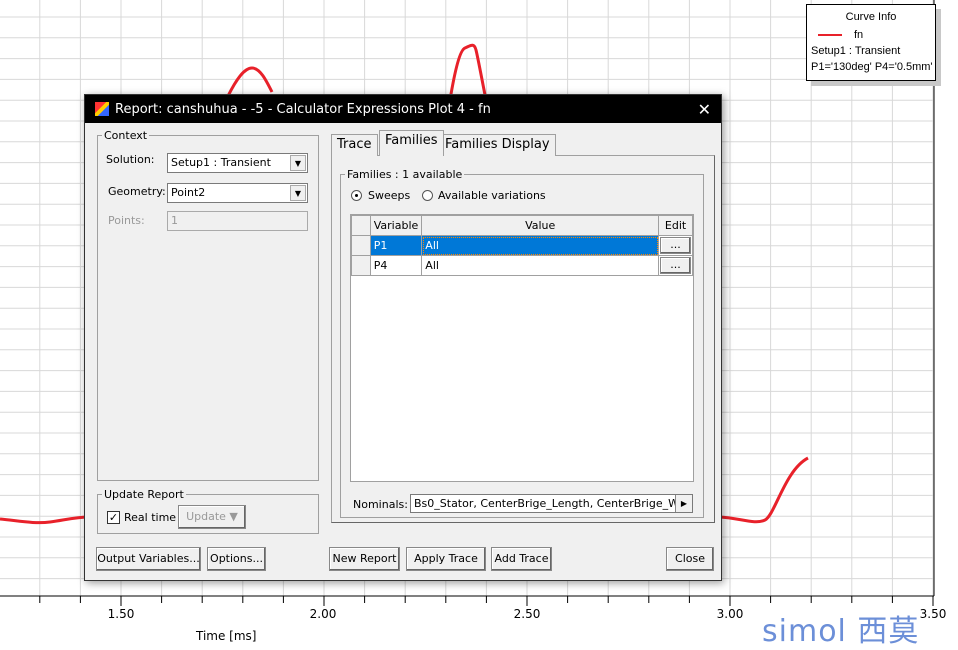 The image size is (958, 650). Describe the element at coordinates (521, 559) in the screenshot. I see `add-trace-button: Add Trace` at that location.